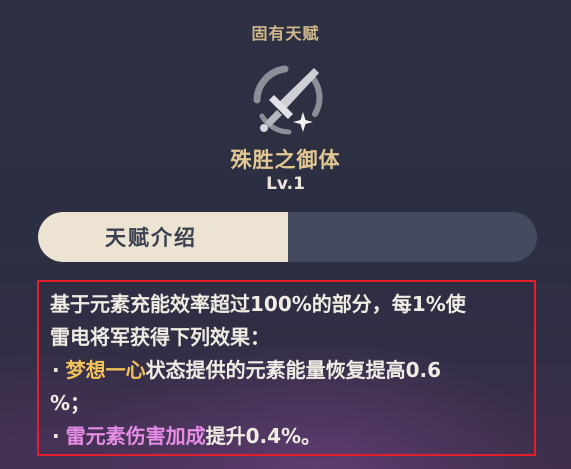 Image resolution: width=571 pixels, height=469 pixels. What do you see at coordinates (263, 436) in the screenshot?
I see `description-line-5-rest: 提升0.4%。` at bounding box center [263, 436].